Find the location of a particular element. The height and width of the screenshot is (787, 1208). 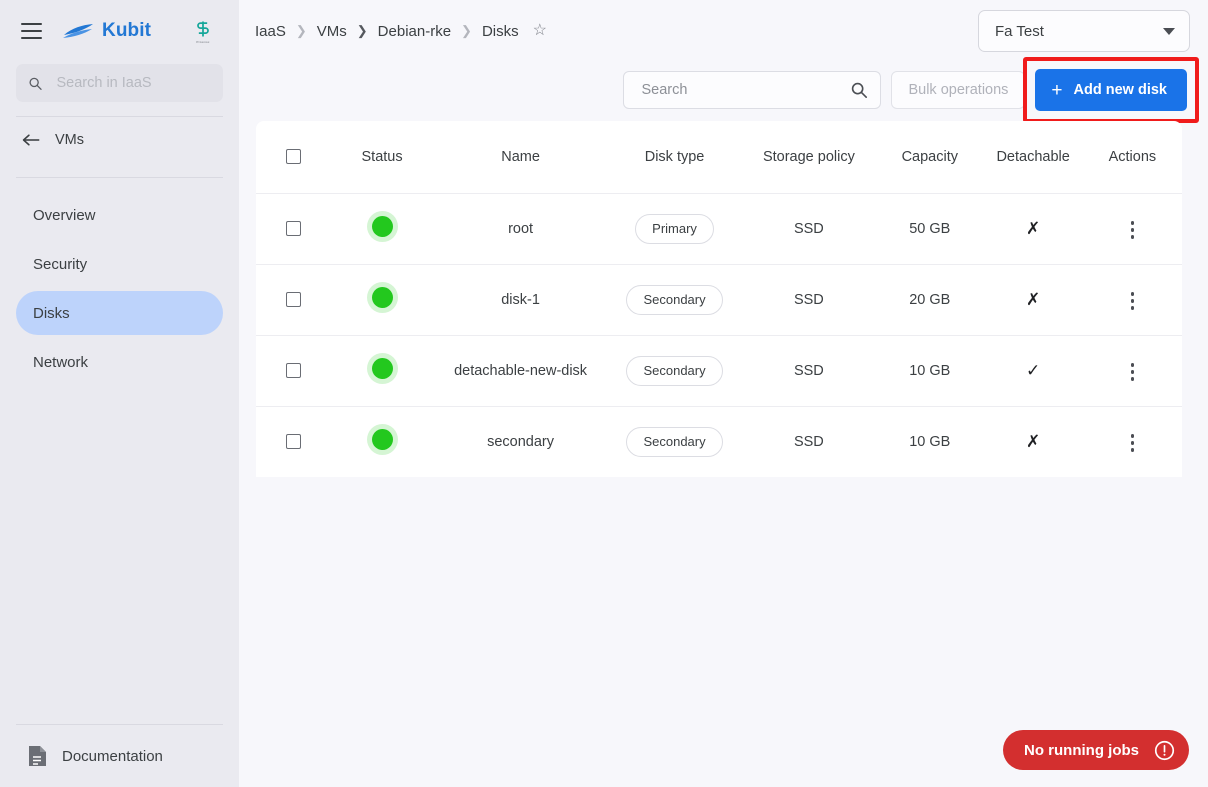

sidebar-item-overview: Overview is located at coordinates (119, 215).